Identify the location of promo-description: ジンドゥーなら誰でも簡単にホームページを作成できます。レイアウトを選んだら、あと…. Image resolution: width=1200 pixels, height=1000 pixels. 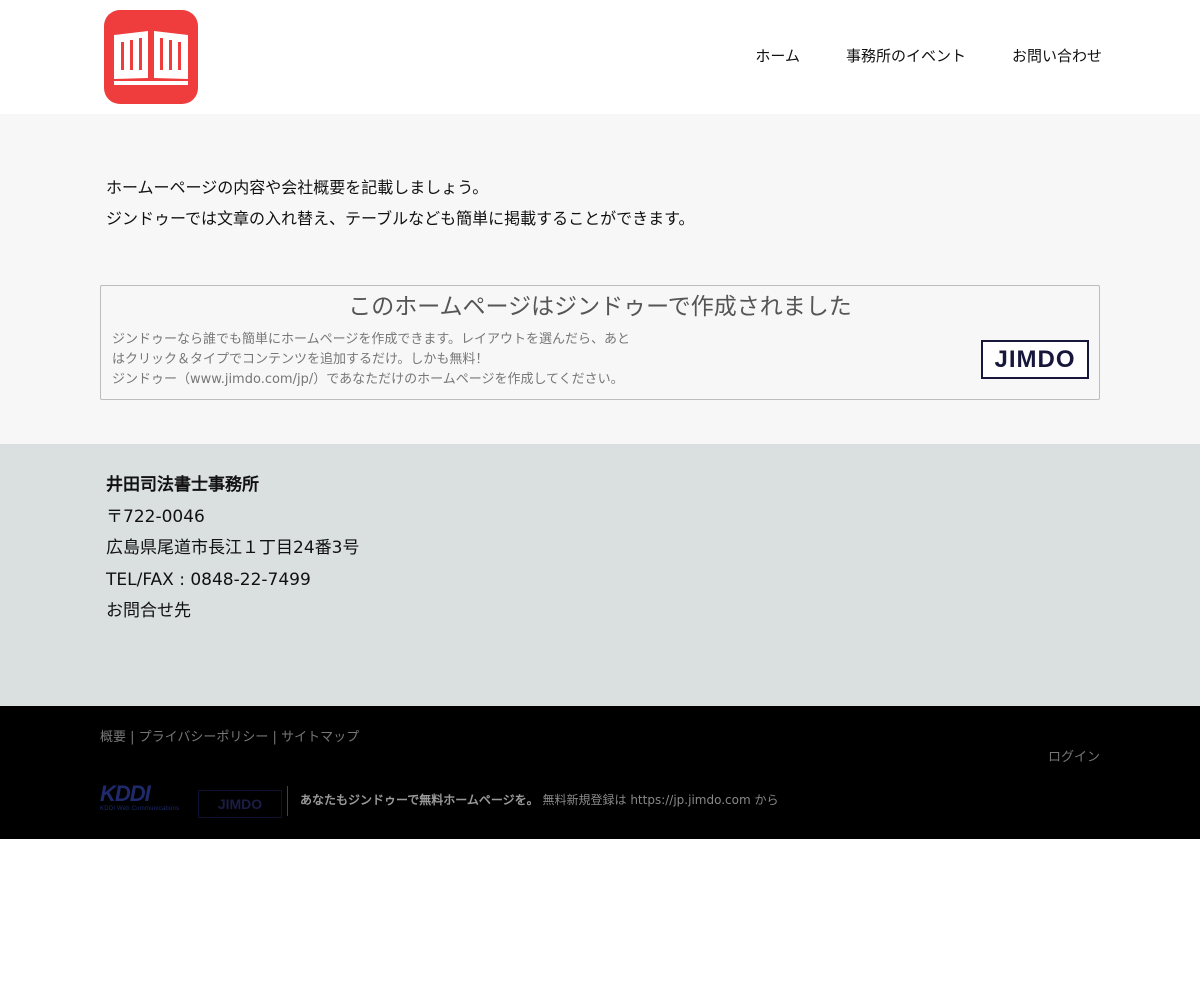
(397, 360).